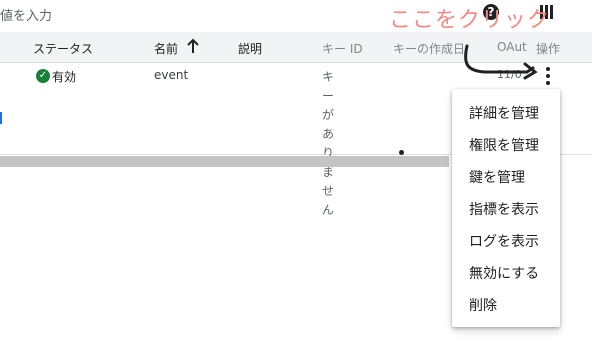  Describe the element at coordinates (401, 152) in the screenshot. I see `cursor-dot` at that location.